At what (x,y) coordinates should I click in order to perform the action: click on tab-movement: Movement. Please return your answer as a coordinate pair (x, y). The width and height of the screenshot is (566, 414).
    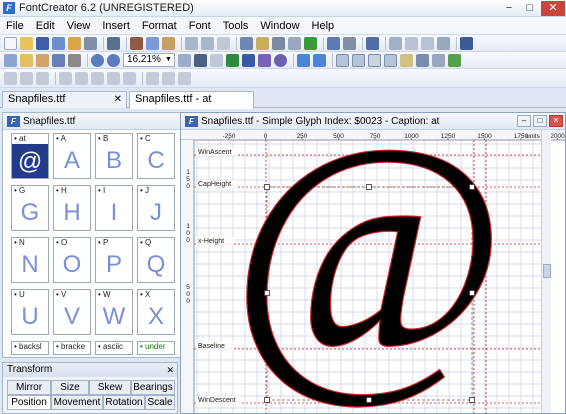
    Looking at the image, I should click on (77, 402).